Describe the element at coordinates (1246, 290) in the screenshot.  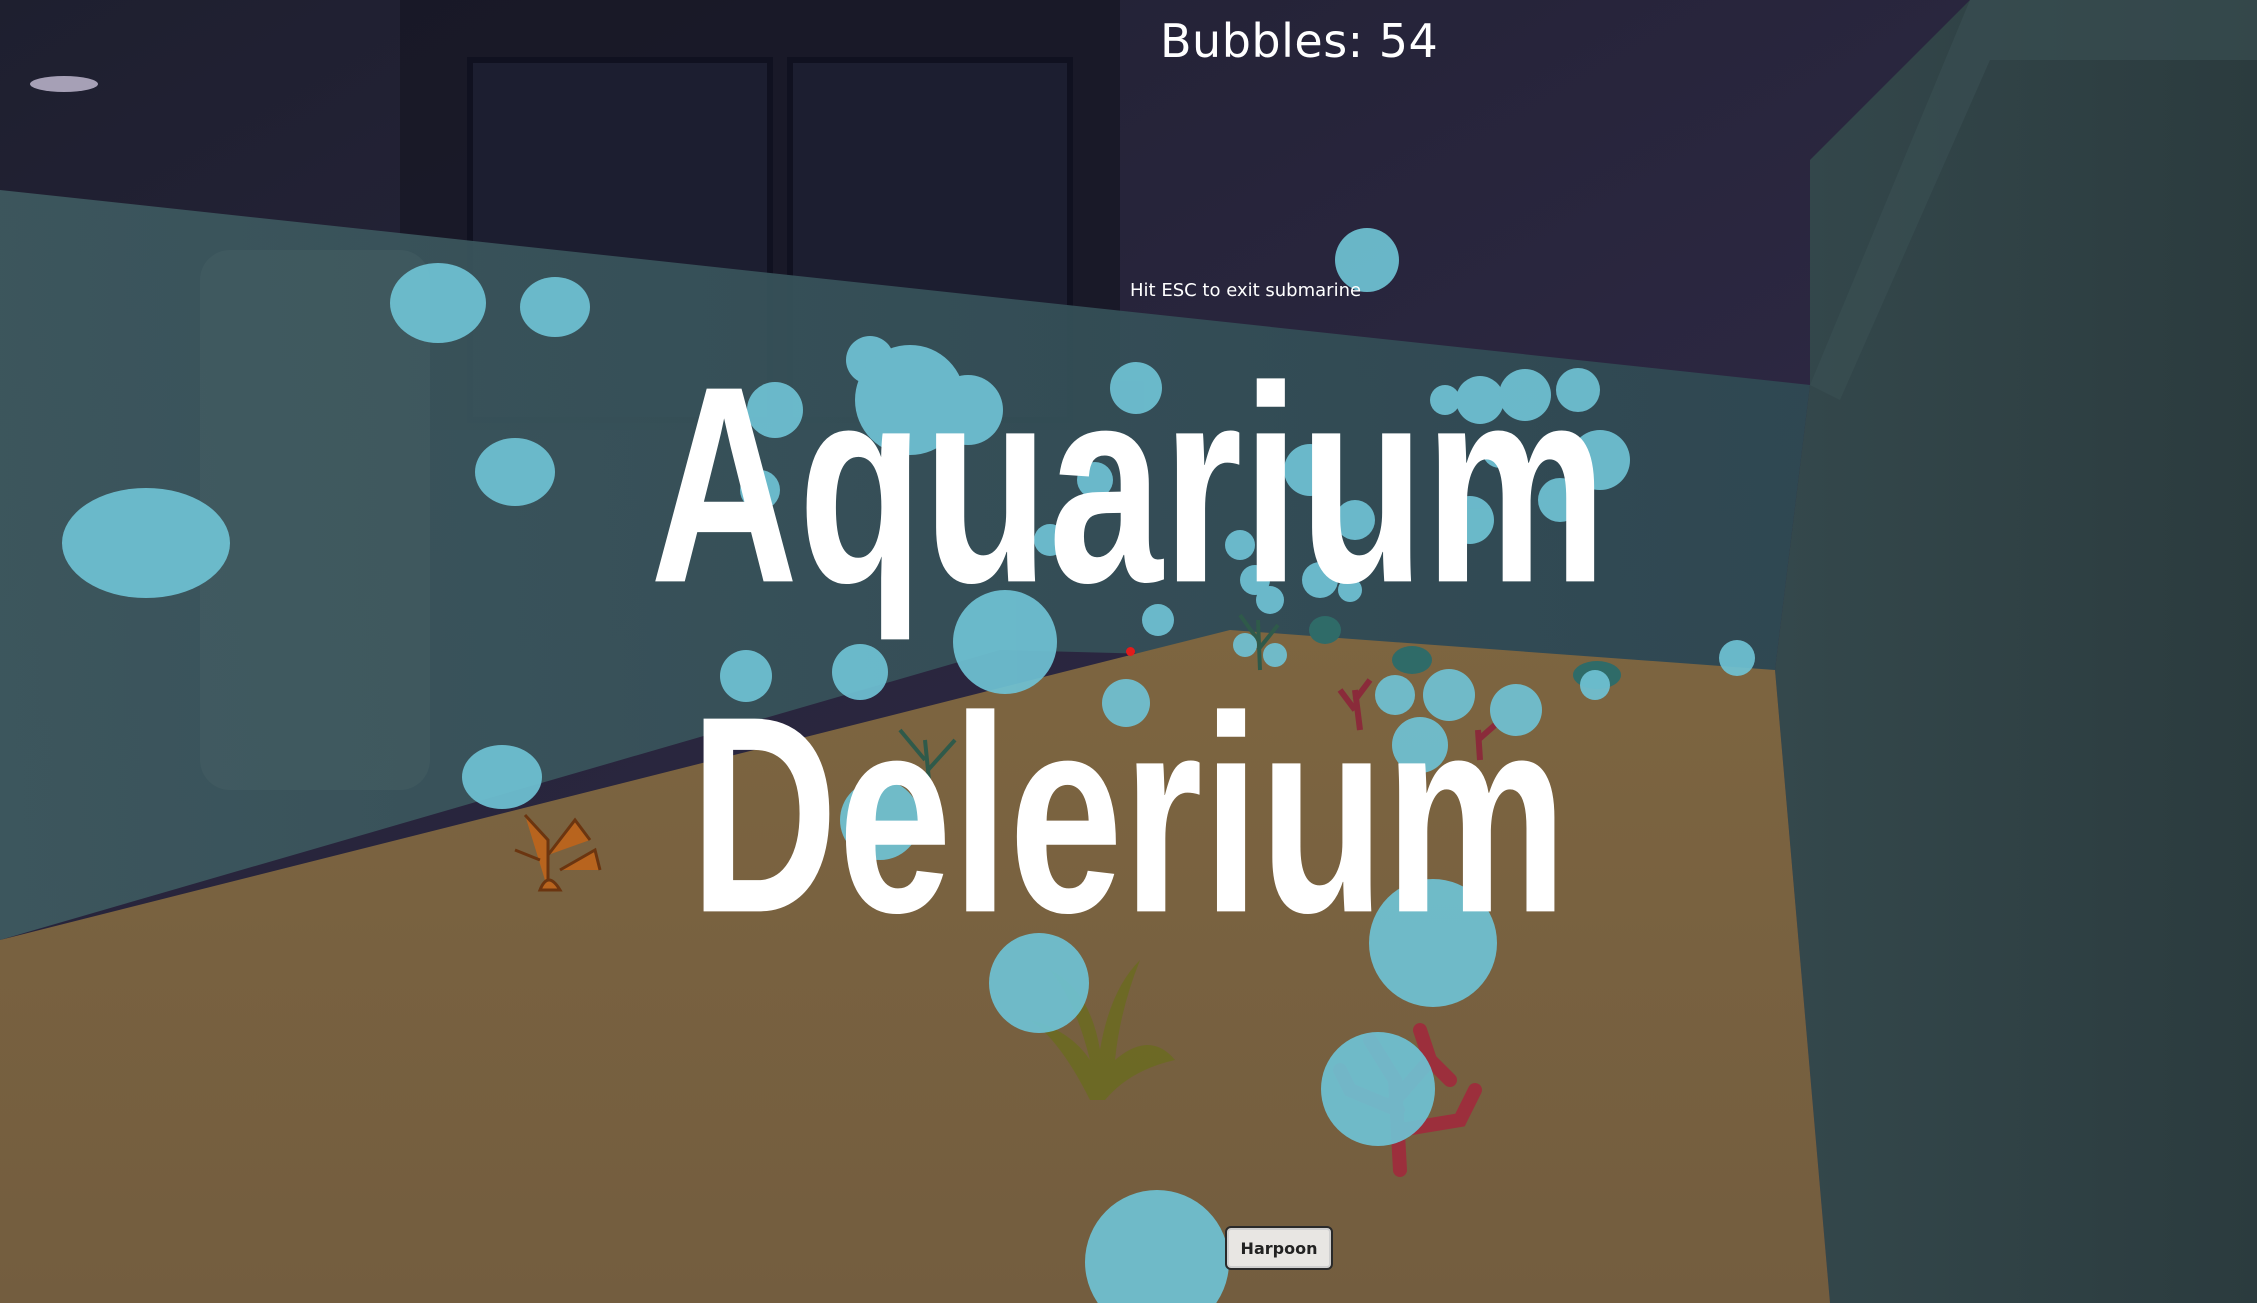
I see `exit-hint: Hit ESC to exit submarine` at that location.